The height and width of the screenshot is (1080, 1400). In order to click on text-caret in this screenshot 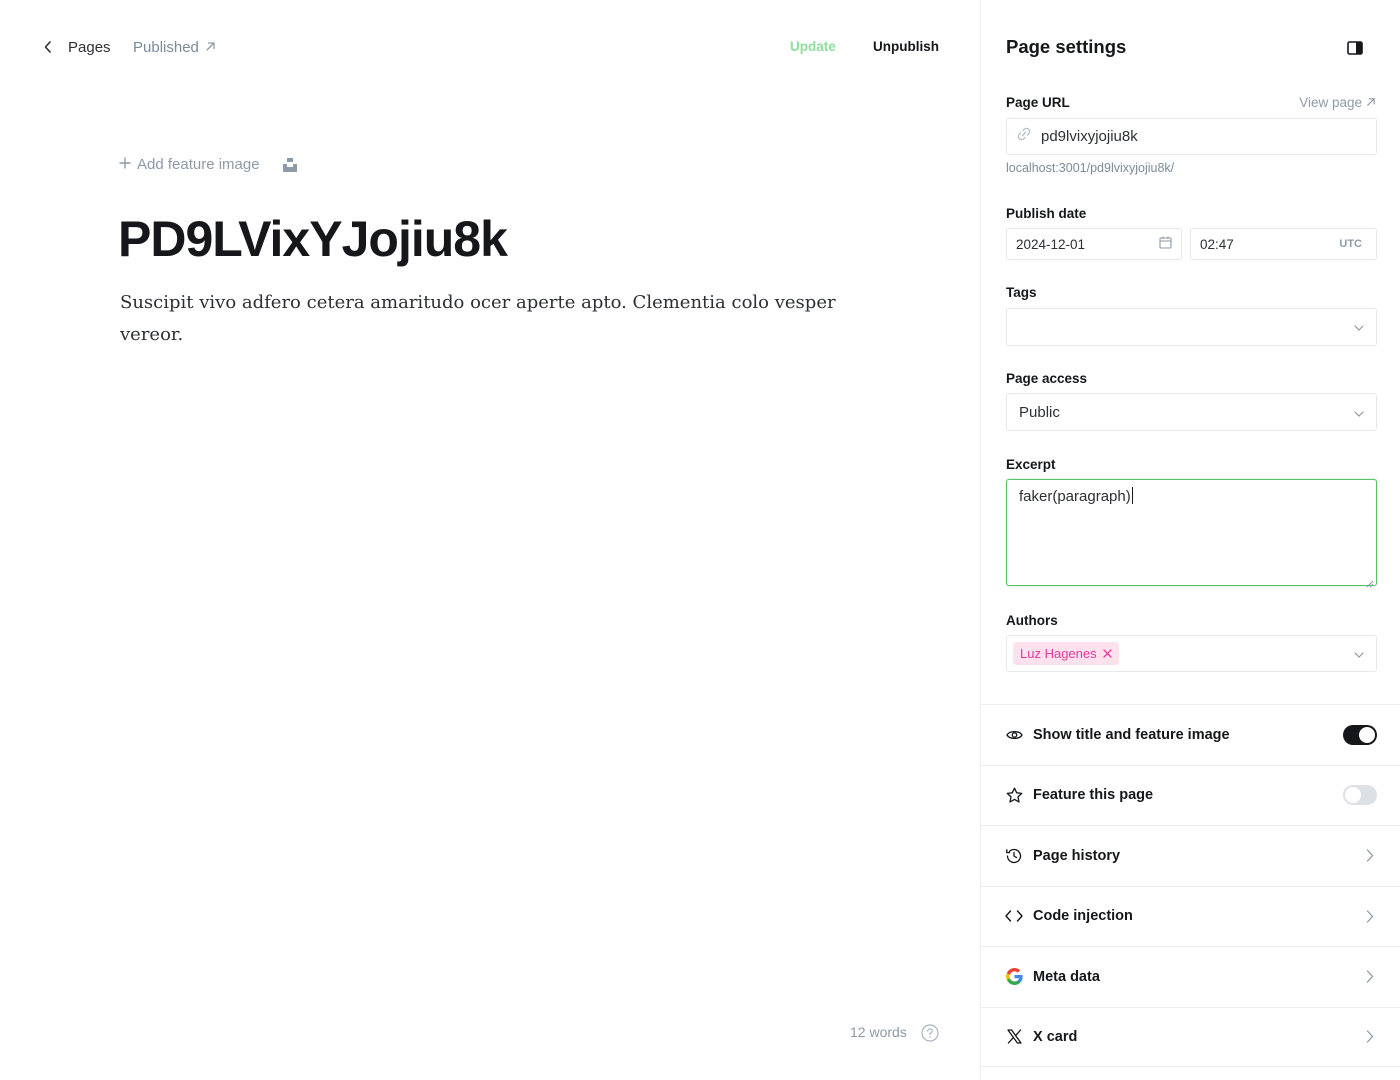, I will do `click(1132, 495)`.